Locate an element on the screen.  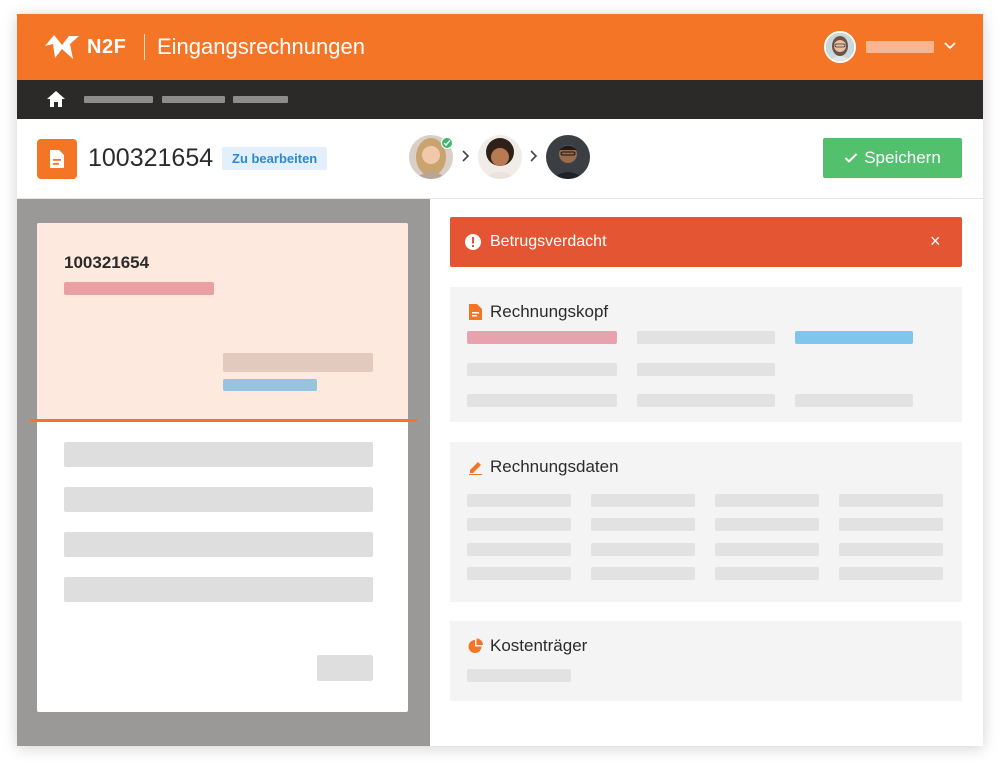
bird-logo-icon is located at coordinates (62, 47).